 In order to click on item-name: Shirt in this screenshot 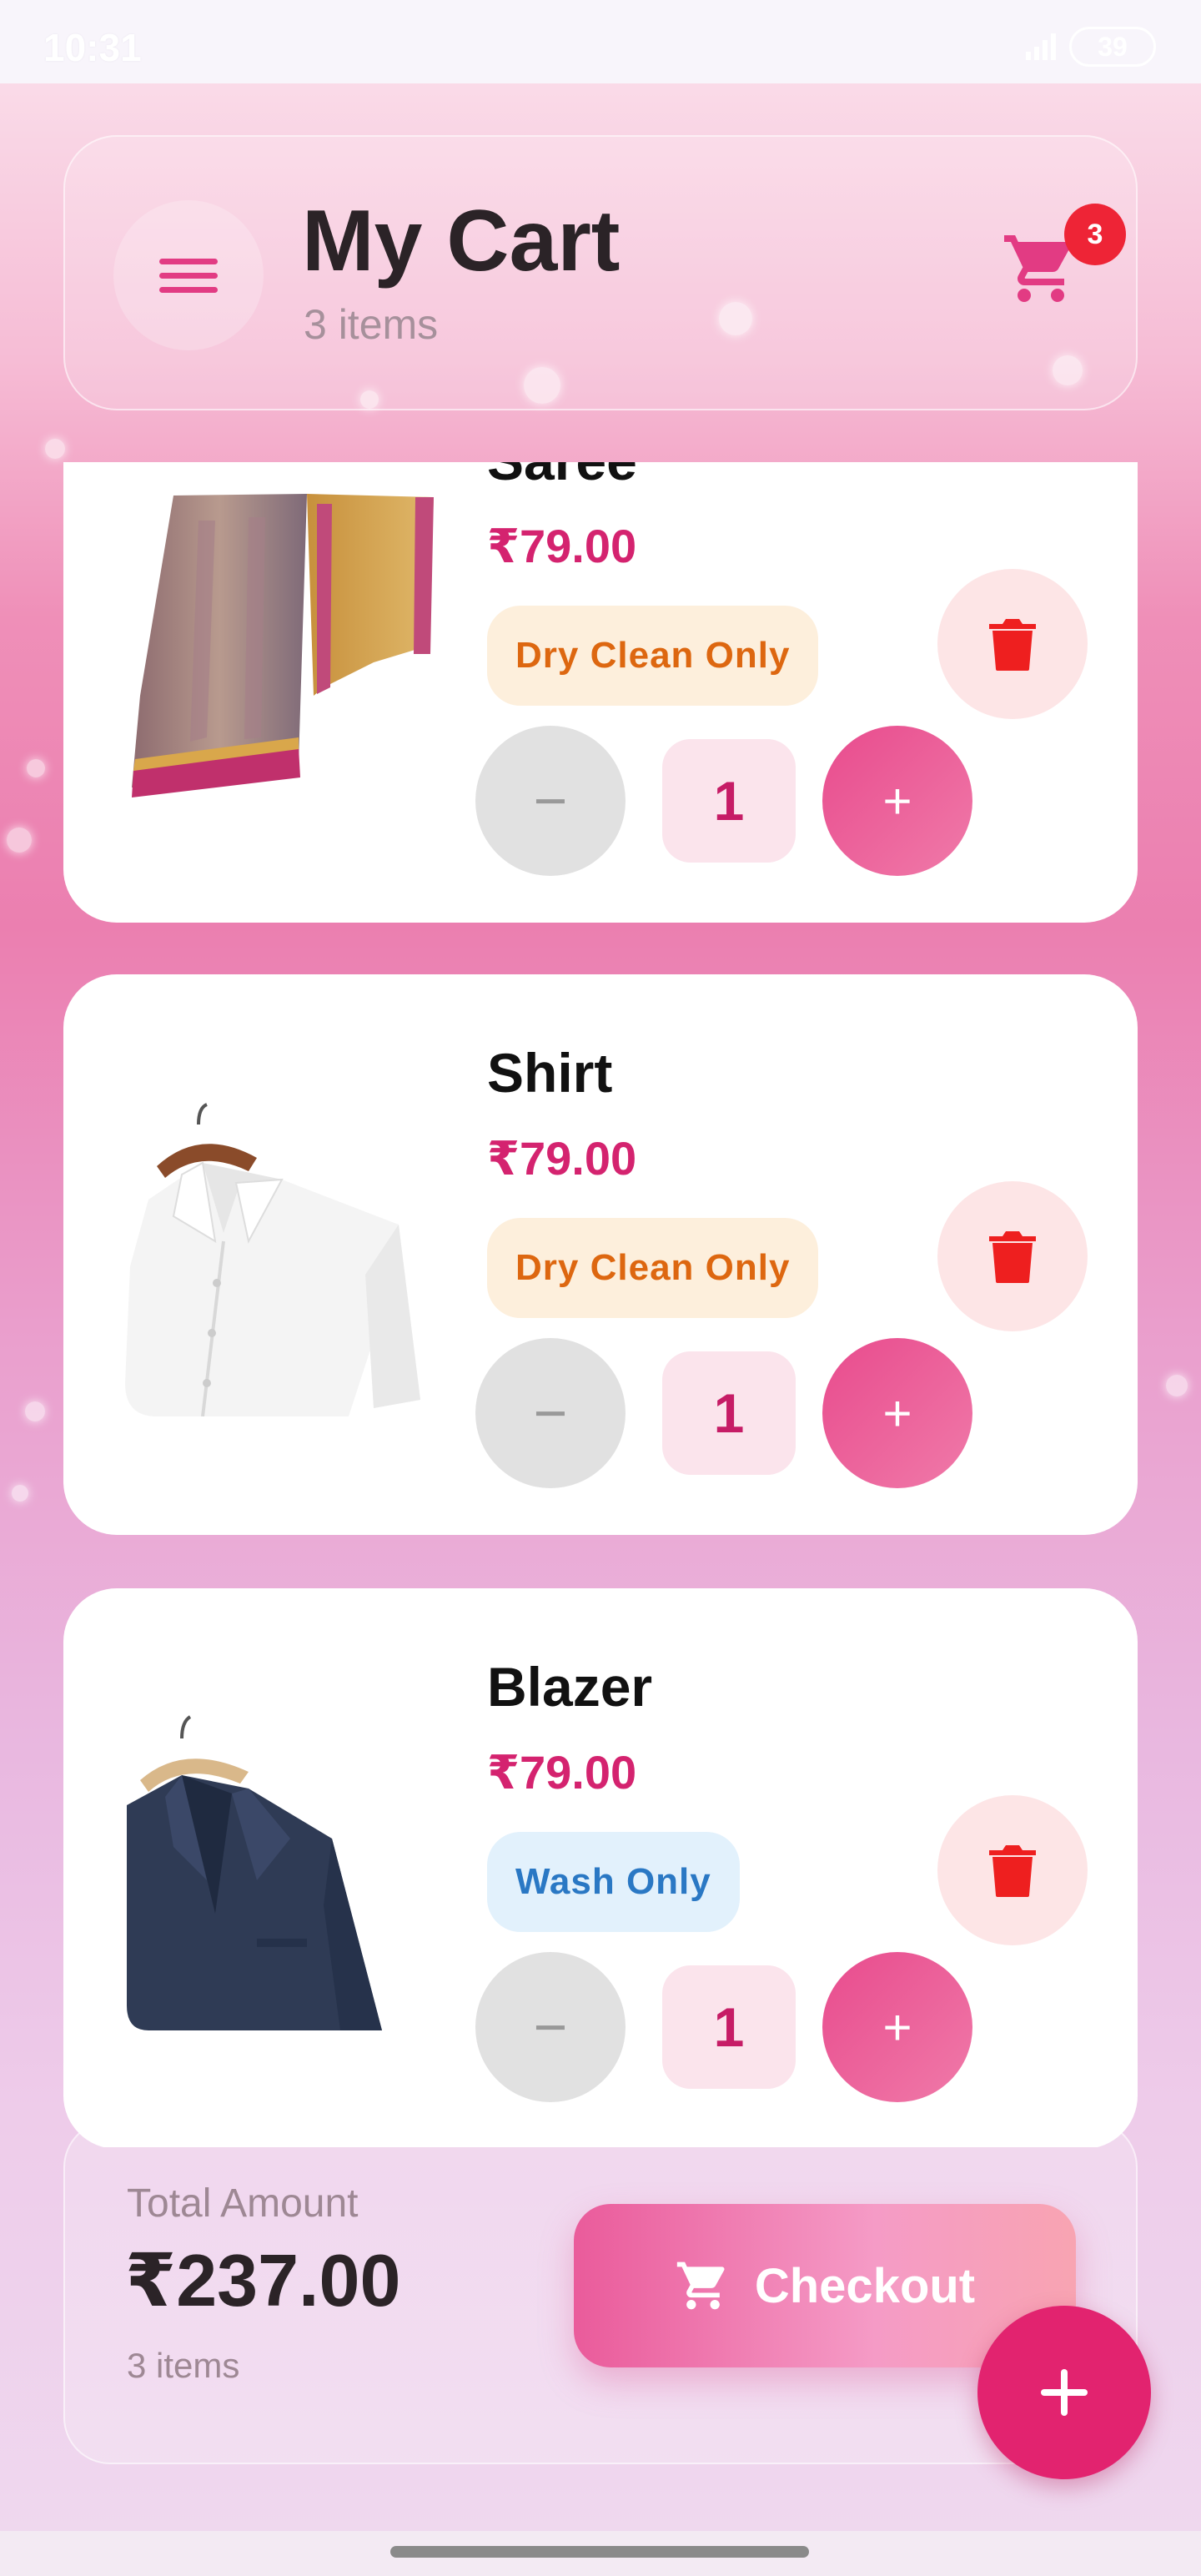, I will do `click(550, 1073)`.